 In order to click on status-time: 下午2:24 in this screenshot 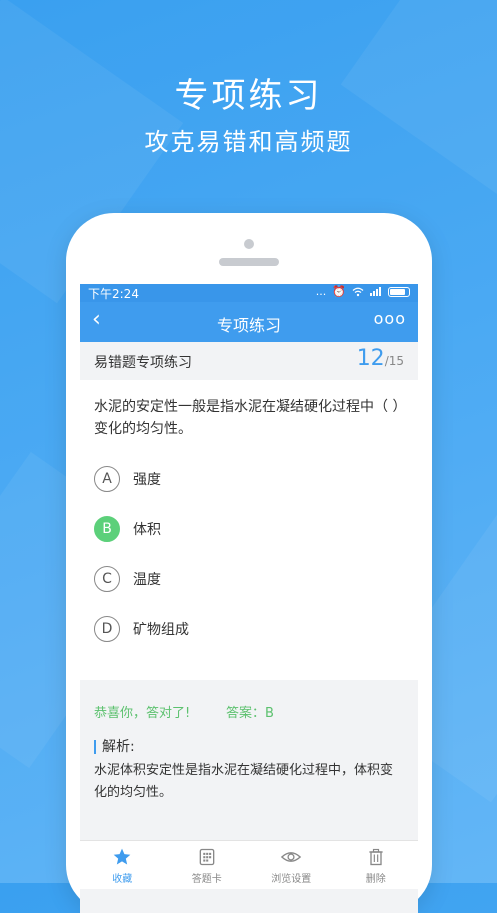, I will do `click(113, 294)`.